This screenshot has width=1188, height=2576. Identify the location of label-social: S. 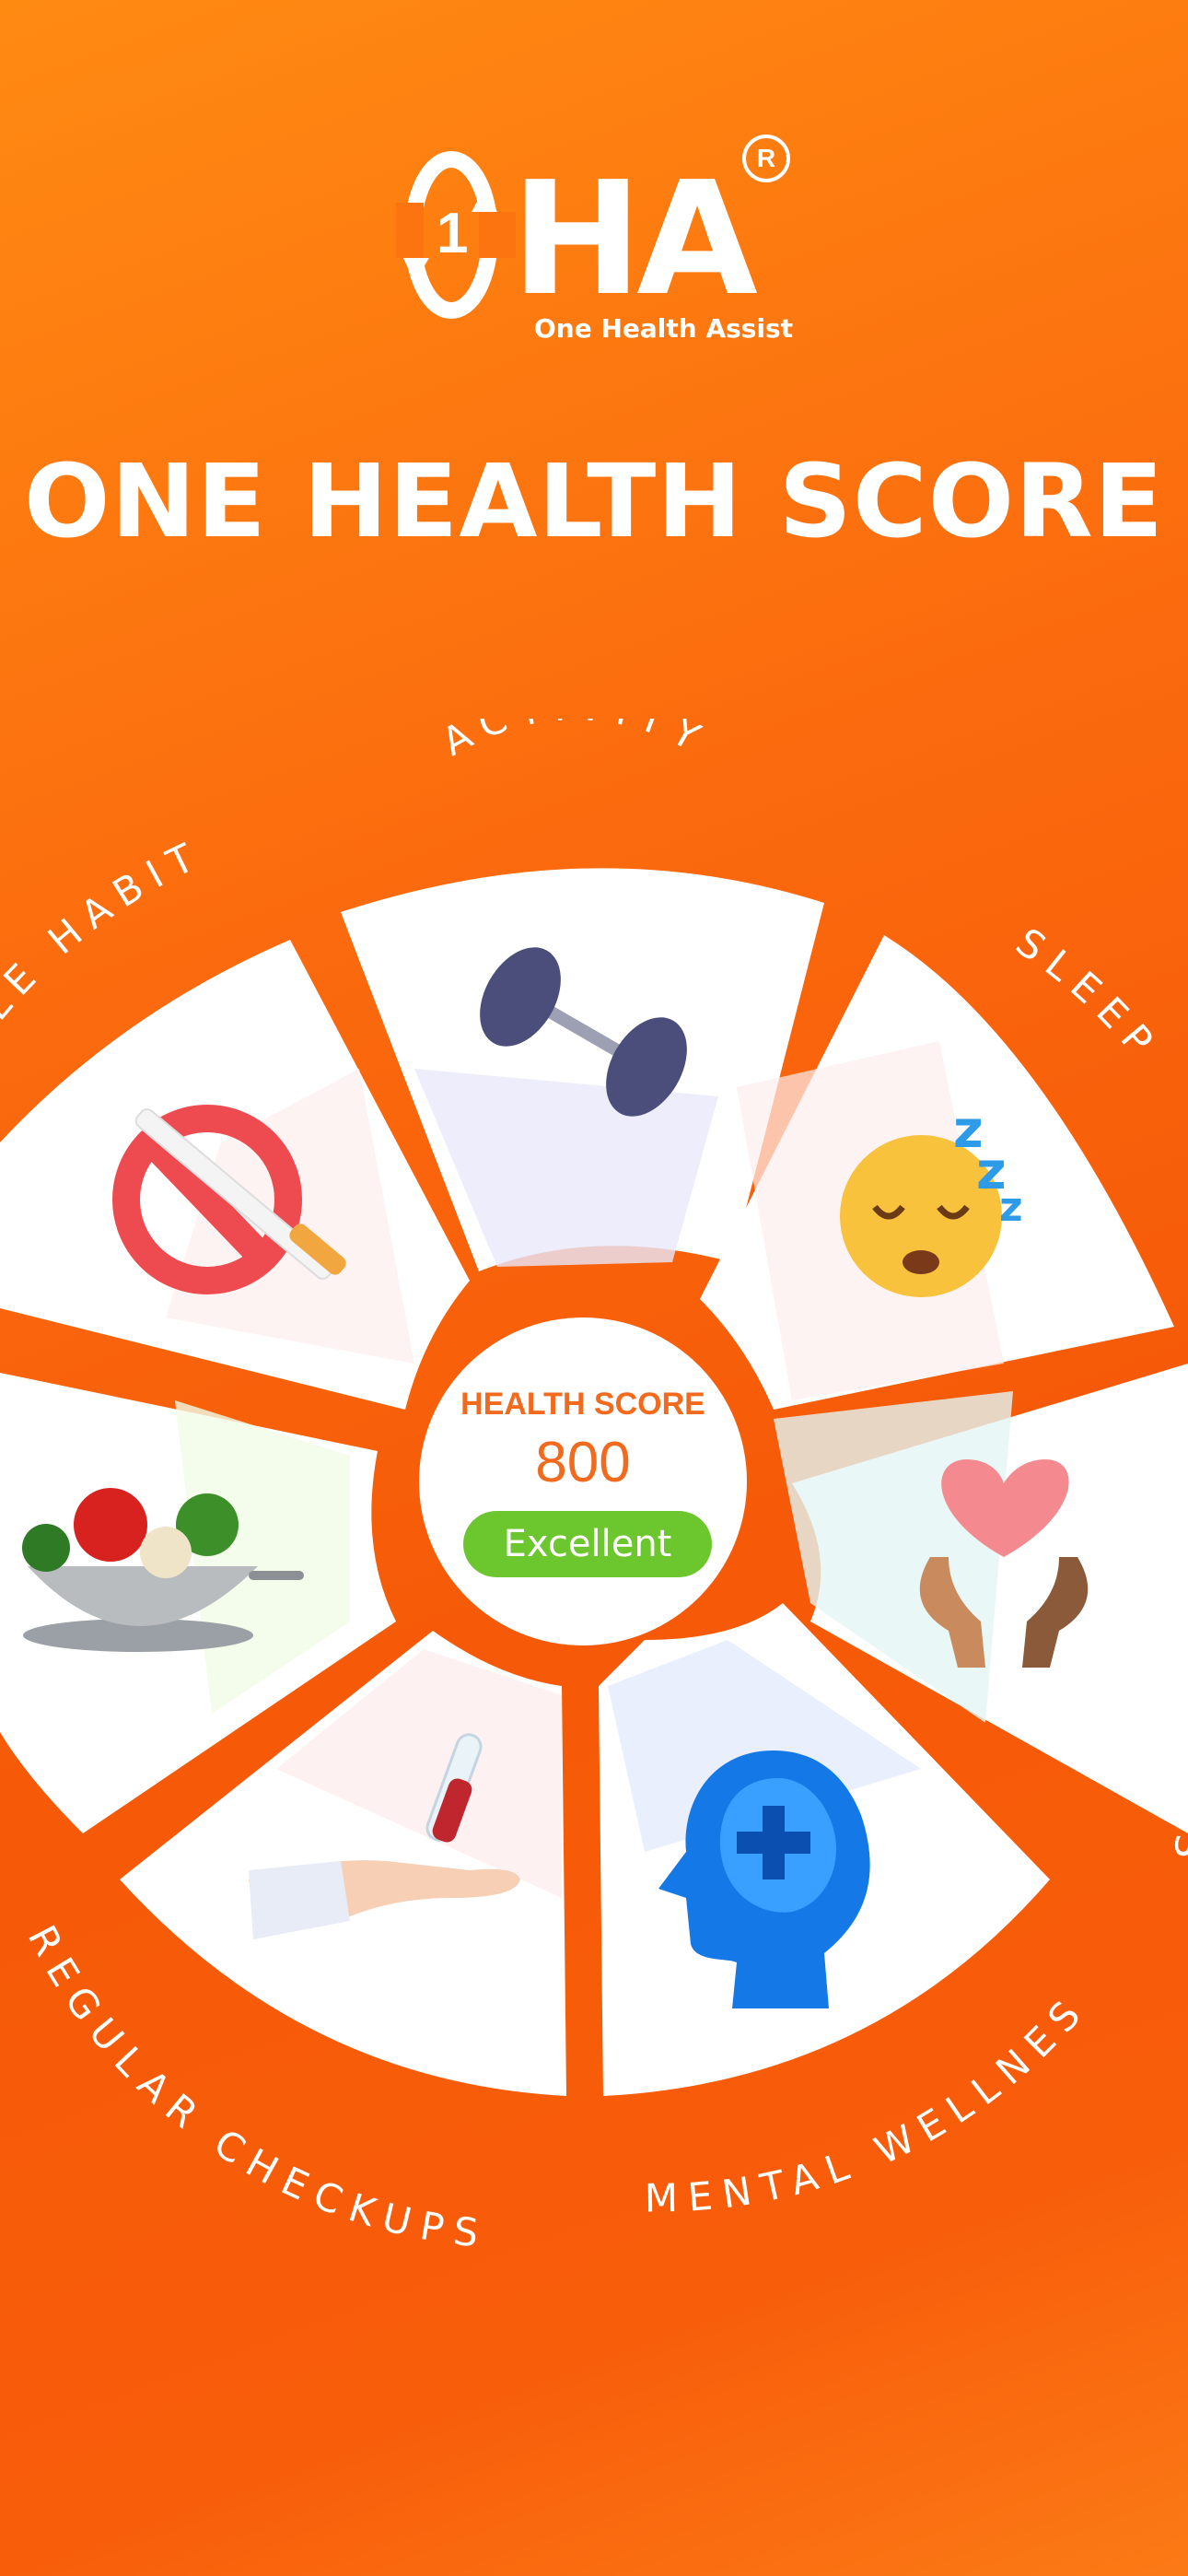
(1177, 1851).